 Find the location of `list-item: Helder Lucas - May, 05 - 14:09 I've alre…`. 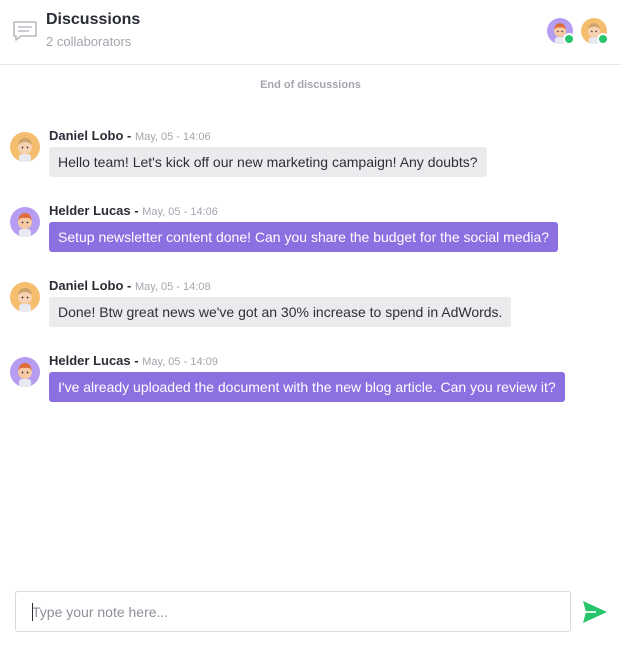

list-item: Helder Lucas - May, 05 - 14:09 I've alre… is located at coordinates (310, 390).